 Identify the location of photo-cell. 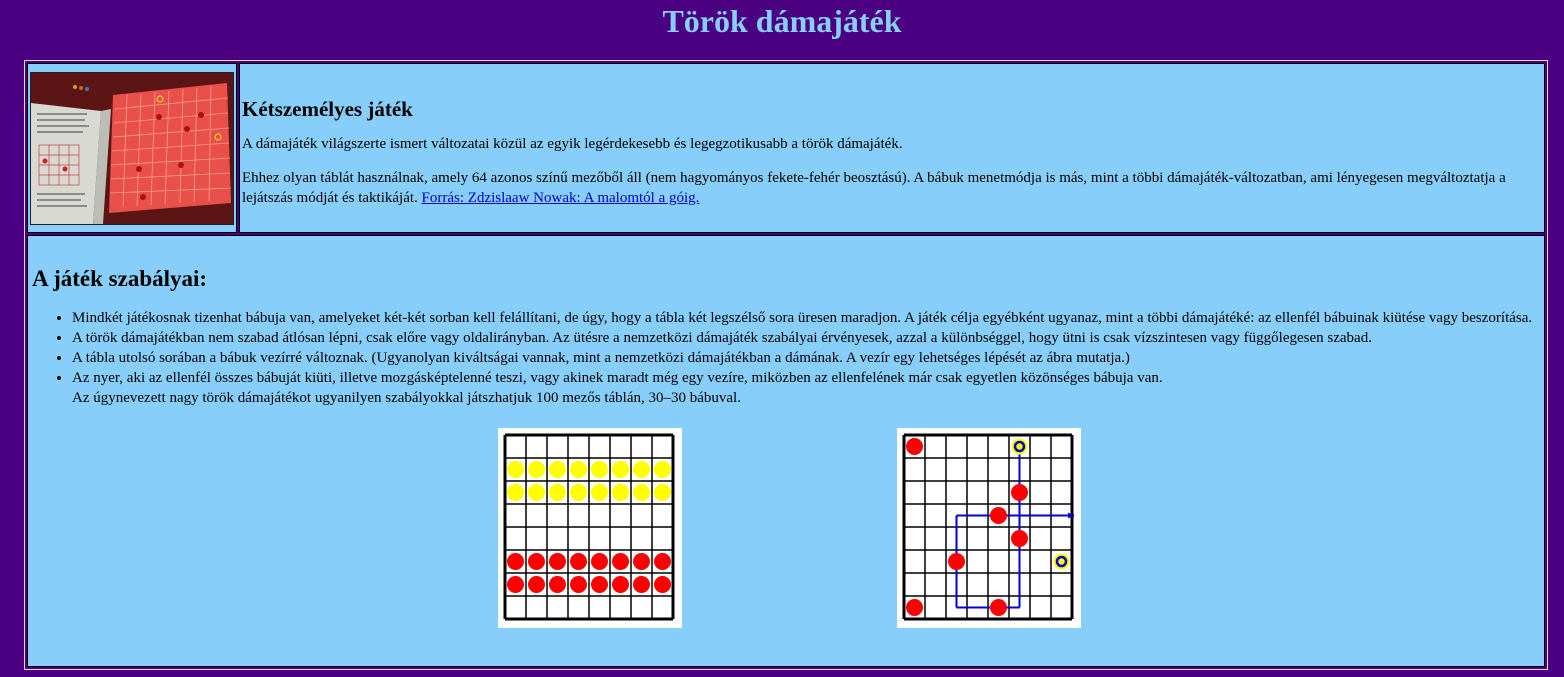
(132, 148).